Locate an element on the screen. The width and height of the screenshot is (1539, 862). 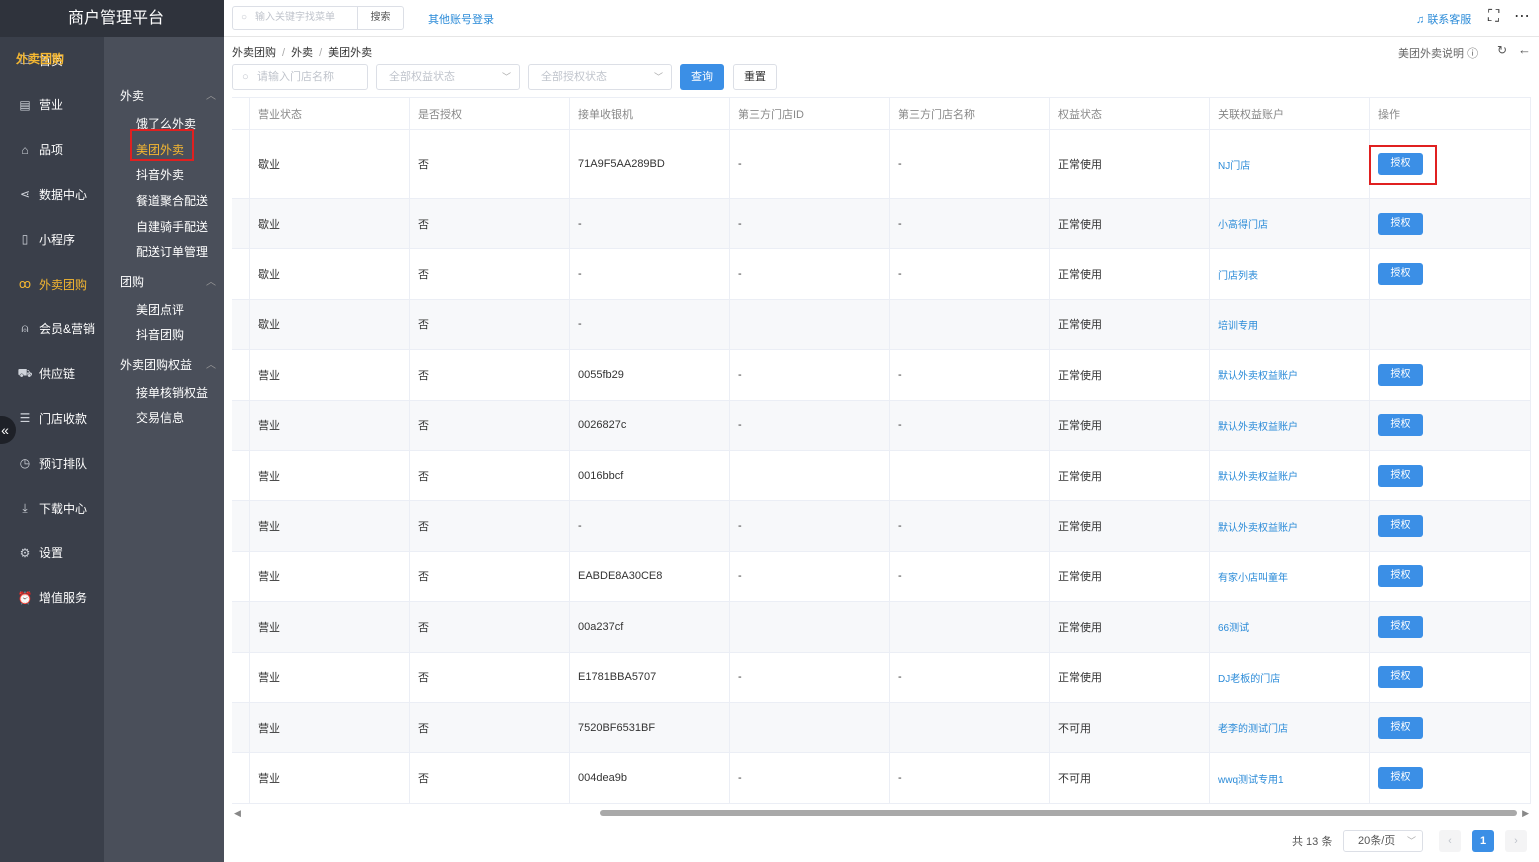
nav-item: ▯ 小程序 is located at coordinates (52, 239).